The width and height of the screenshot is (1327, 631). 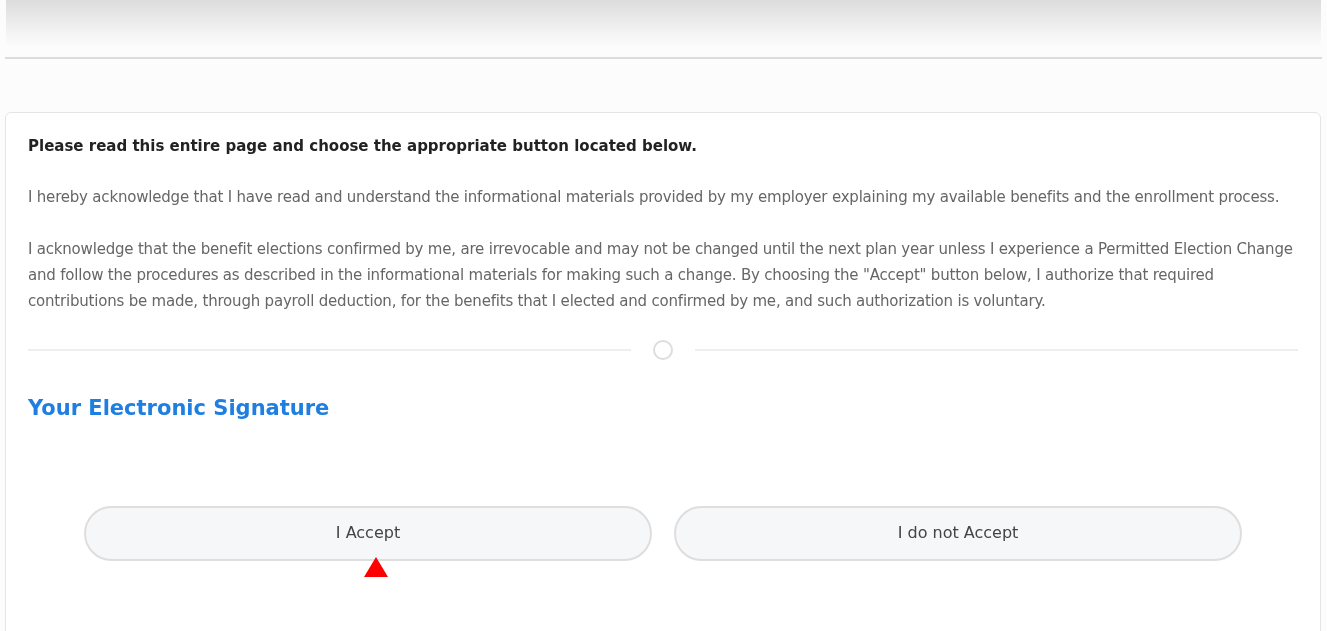 I want to click on instruction-heading: Please read this entire page and choose the appropriate button located below., so click(x=363, y=146).